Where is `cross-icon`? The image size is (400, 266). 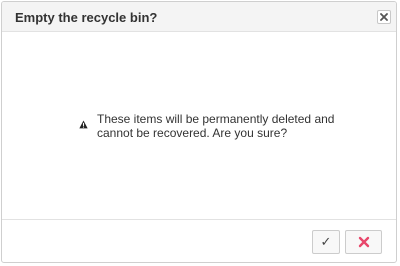
cross-icon is located at coordinates (363, 242).